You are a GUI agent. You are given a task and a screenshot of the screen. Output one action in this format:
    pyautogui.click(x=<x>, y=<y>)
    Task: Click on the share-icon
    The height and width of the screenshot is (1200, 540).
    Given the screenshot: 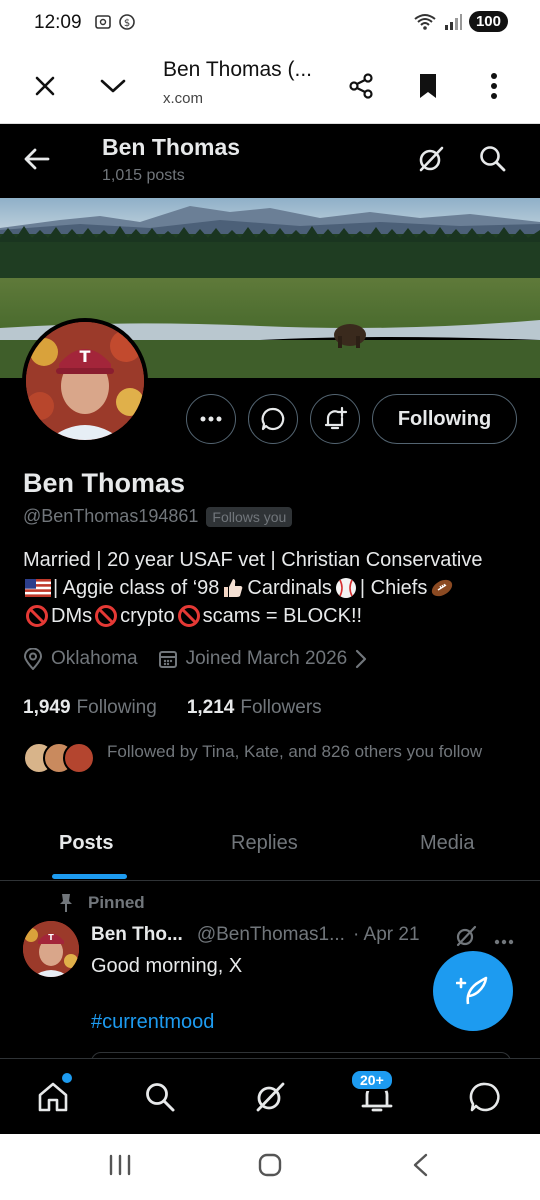 What is the action you would take?
    pyautogui.click(x=361, y=86)
    